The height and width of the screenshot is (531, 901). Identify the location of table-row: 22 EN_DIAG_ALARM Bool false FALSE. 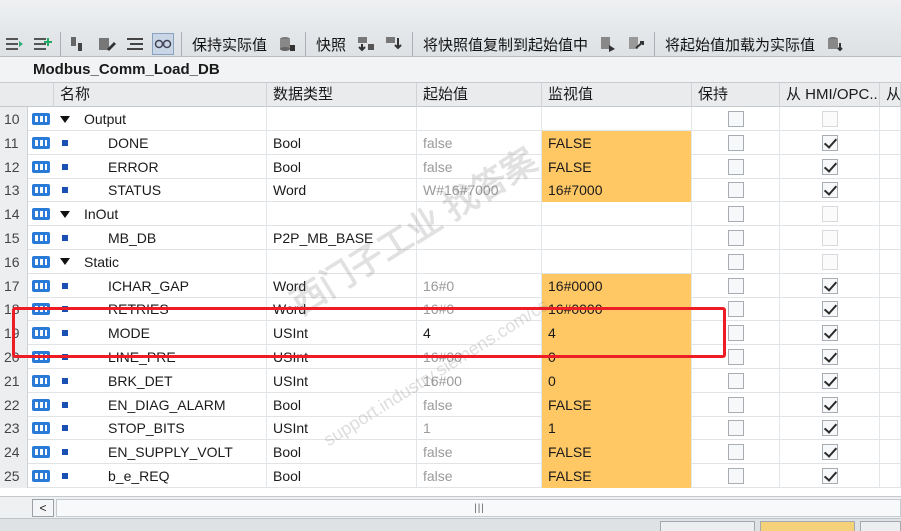
(450, 404).